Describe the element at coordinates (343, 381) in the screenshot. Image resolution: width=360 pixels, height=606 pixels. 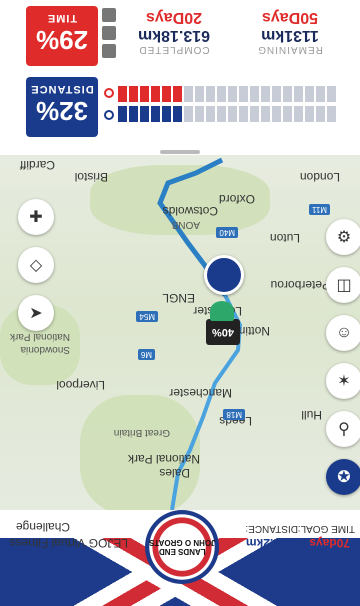
I see `running-icon: ✶` at that location.